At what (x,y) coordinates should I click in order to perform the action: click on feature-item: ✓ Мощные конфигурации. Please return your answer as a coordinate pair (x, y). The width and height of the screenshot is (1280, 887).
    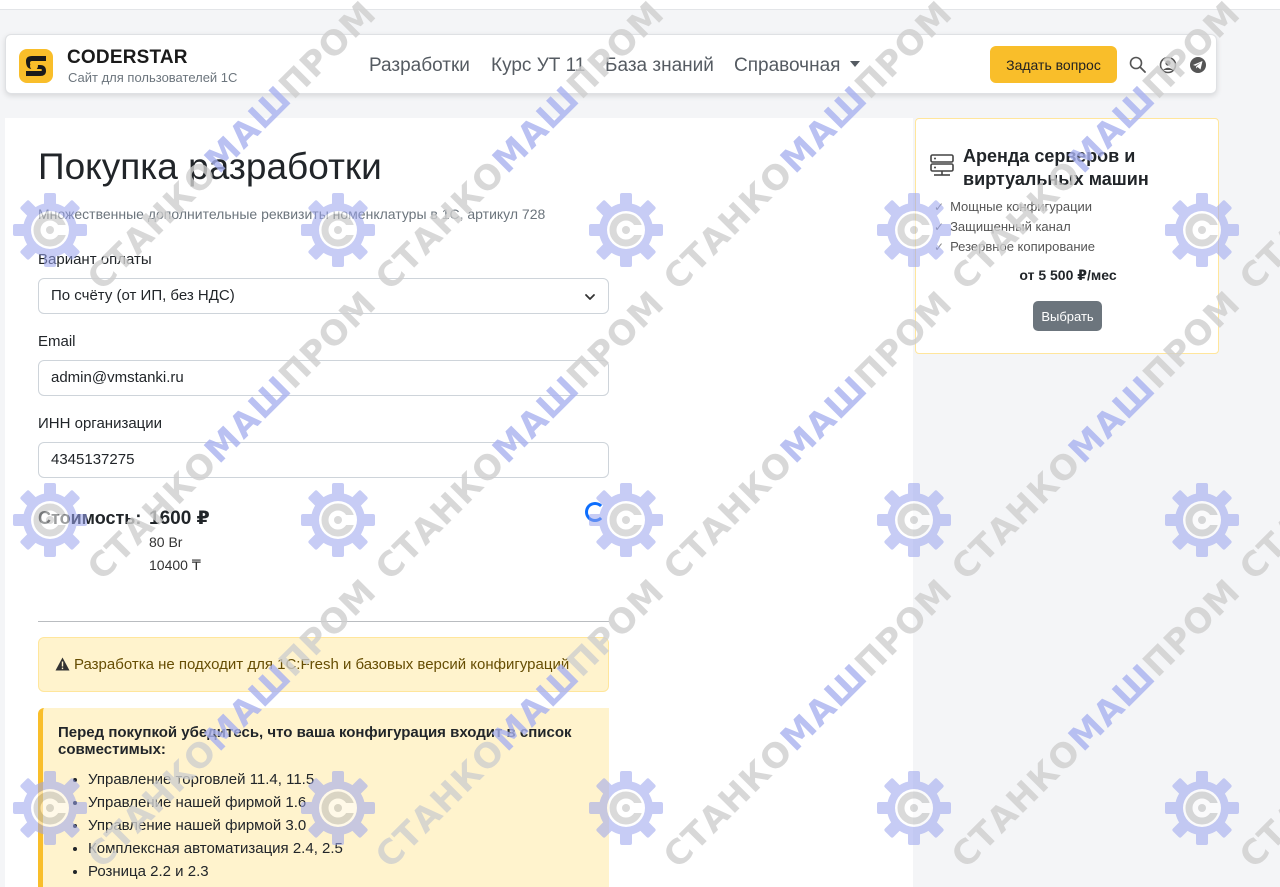
    Looking at the image, I should click on (1013, 206).